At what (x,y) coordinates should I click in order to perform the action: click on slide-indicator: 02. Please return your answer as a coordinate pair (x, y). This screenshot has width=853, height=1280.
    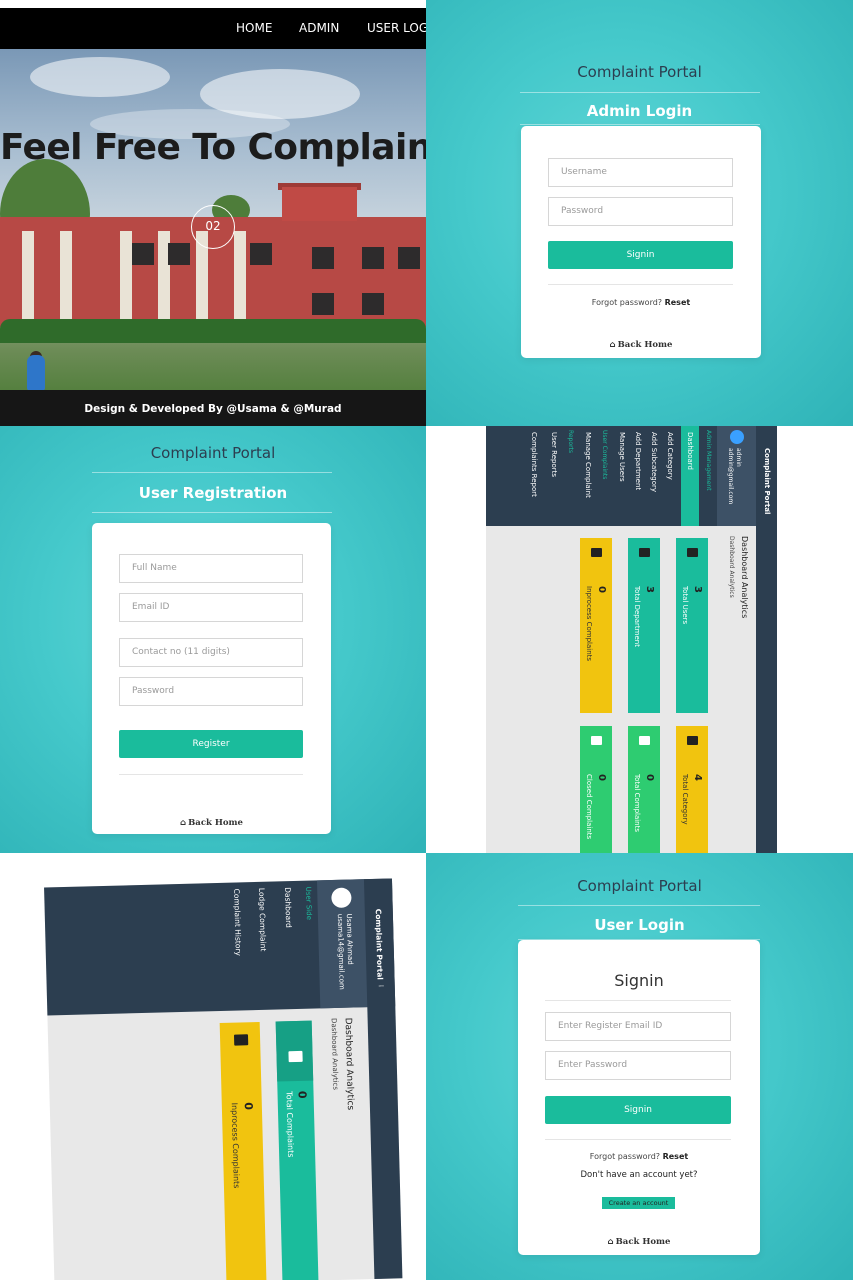
    Looking at the image, I should click on (213, 227).